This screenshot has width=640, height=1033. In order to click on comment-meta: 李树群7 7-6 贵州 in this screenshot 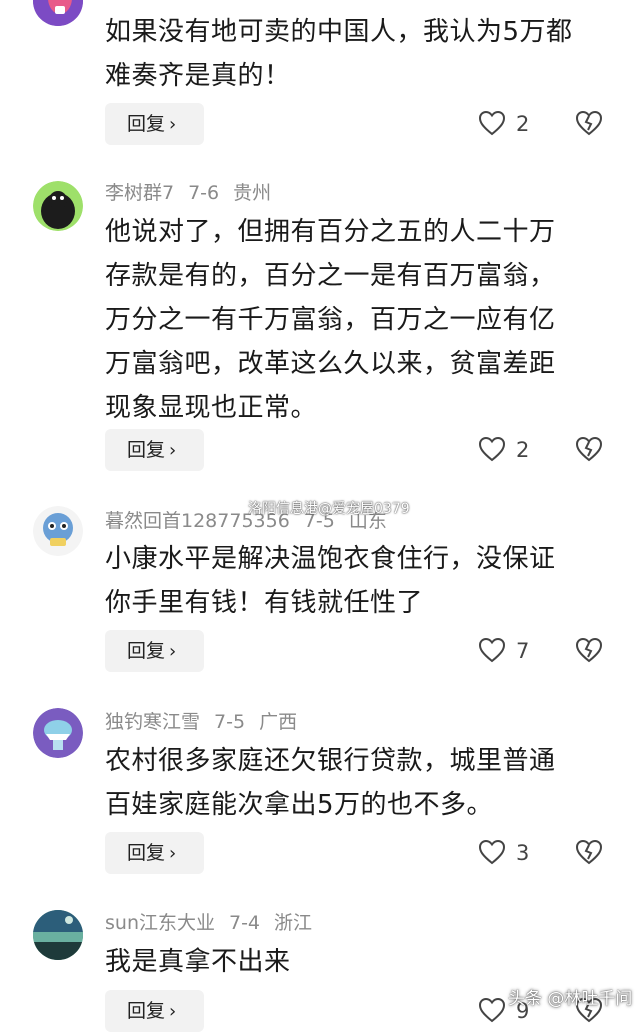, I will do `click(195, 193)`.